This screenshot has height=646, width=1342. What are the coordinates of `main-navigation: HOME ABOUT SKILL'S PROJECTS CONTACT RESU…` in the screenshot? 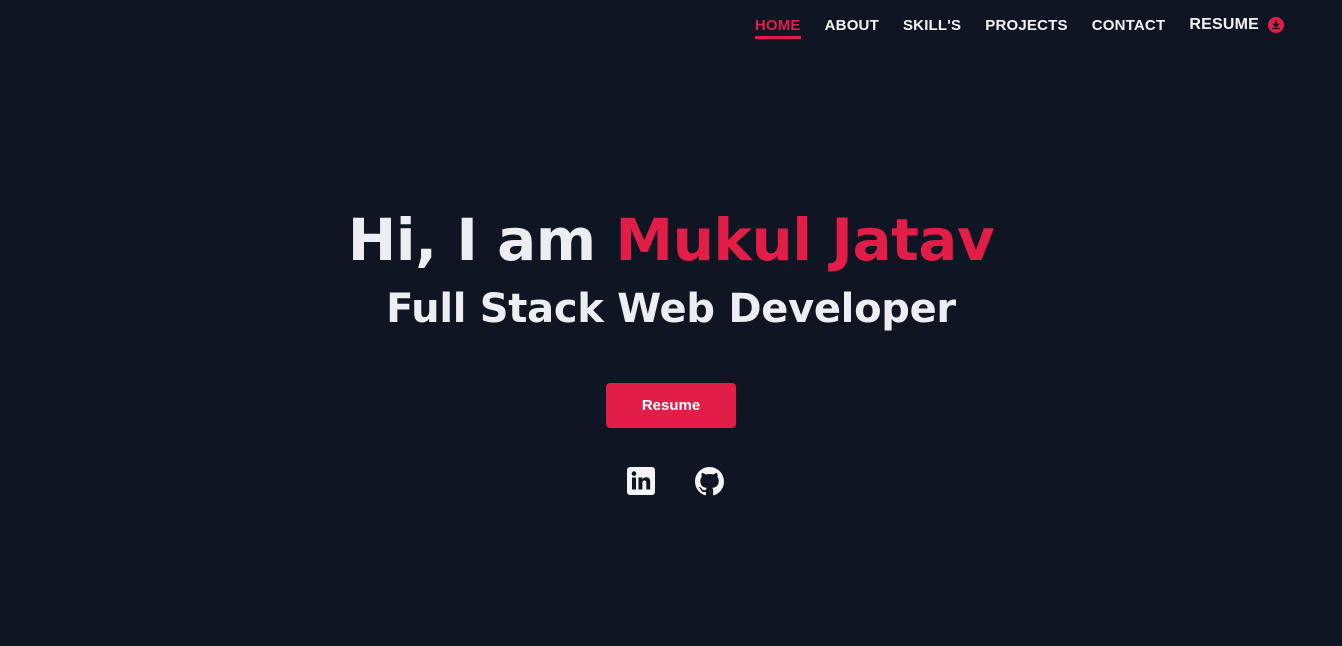 It's located at (1019, 25).